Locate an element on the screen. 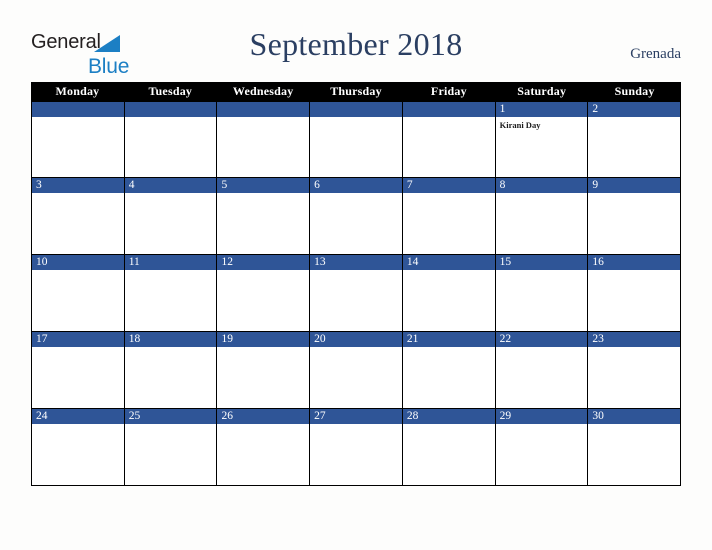 The height and width of the screenshot is (550, 712). day-cell-13: 13 is located at coordinates (356, 293).